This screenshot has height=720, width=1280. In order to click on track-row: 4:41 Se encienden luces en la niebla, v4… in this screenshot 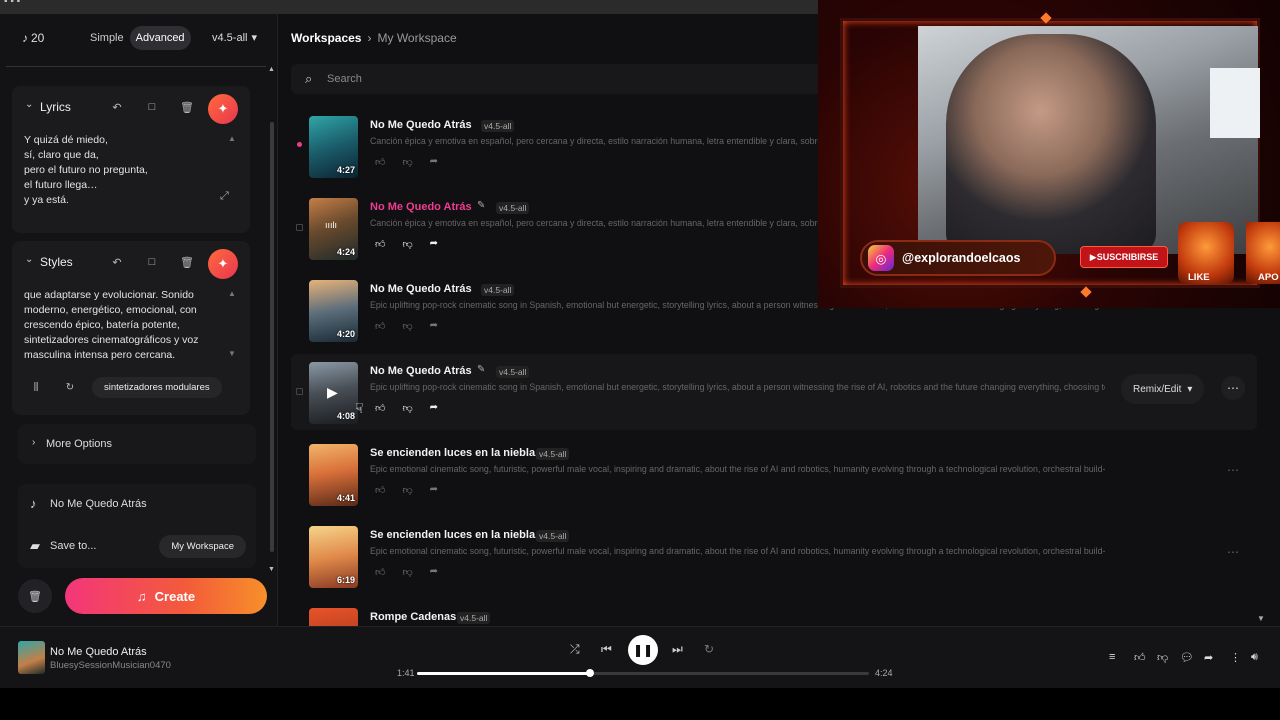, I will do `click(774, 474)`.